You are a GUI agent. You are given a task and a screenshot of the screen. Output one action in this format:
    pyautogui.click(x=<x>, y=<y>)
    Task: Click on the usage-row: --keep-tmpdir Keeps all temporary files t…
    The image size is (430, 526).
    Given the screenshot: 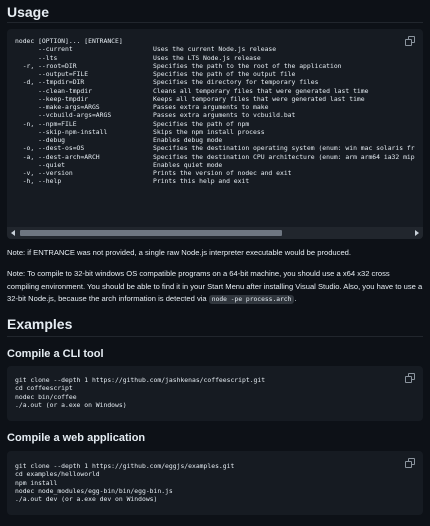 What is the action you would take?
    pyautogui.click(x=219, y=99)
    